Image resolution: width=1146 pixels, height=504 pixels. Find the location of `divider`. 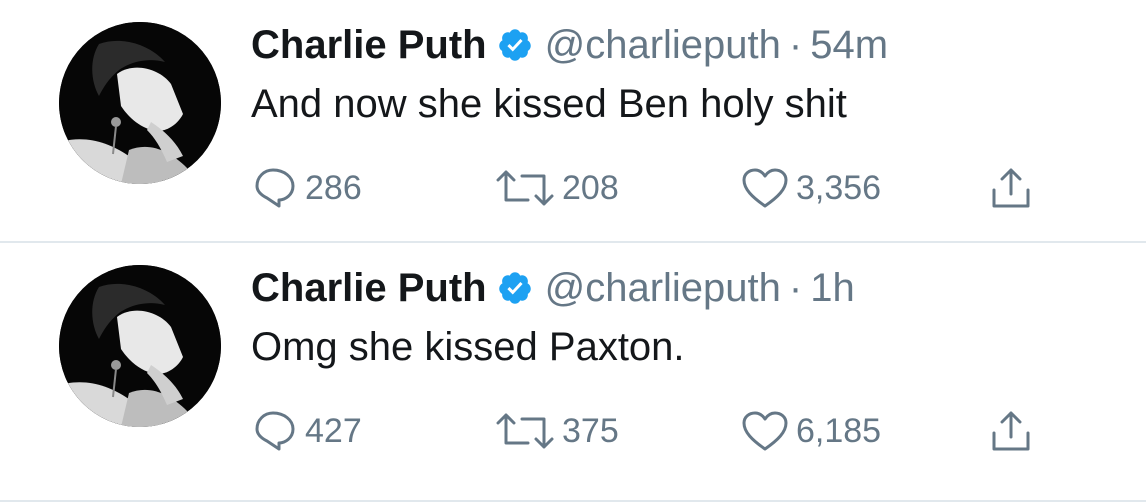

divider is located at coordinates (573, 501).